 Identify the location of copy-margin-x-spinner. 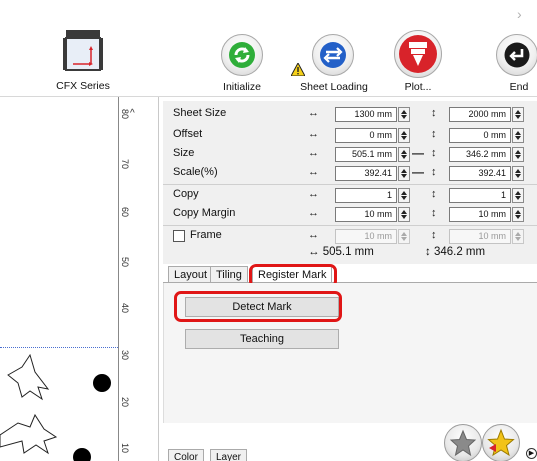
(404, 214).